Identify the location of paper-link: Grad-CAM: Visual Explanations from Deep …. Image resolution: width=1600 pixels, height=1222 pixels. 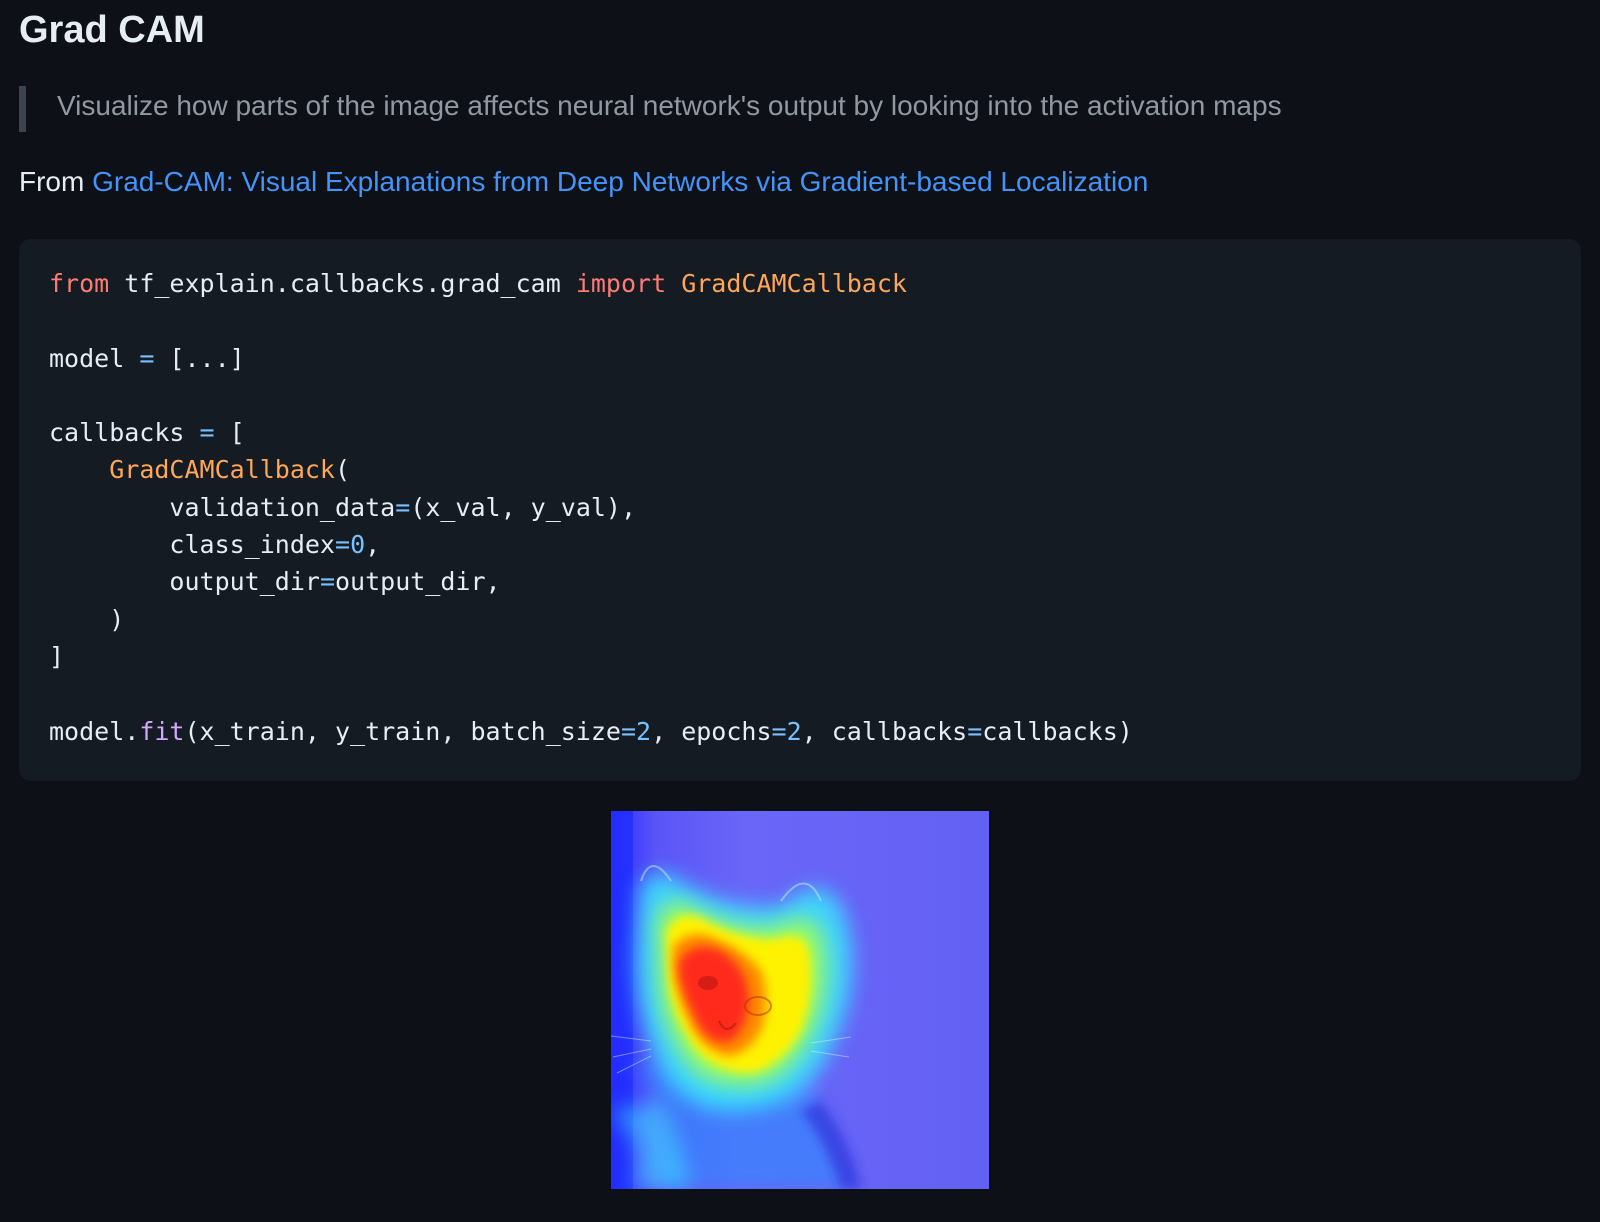
(620, 181).